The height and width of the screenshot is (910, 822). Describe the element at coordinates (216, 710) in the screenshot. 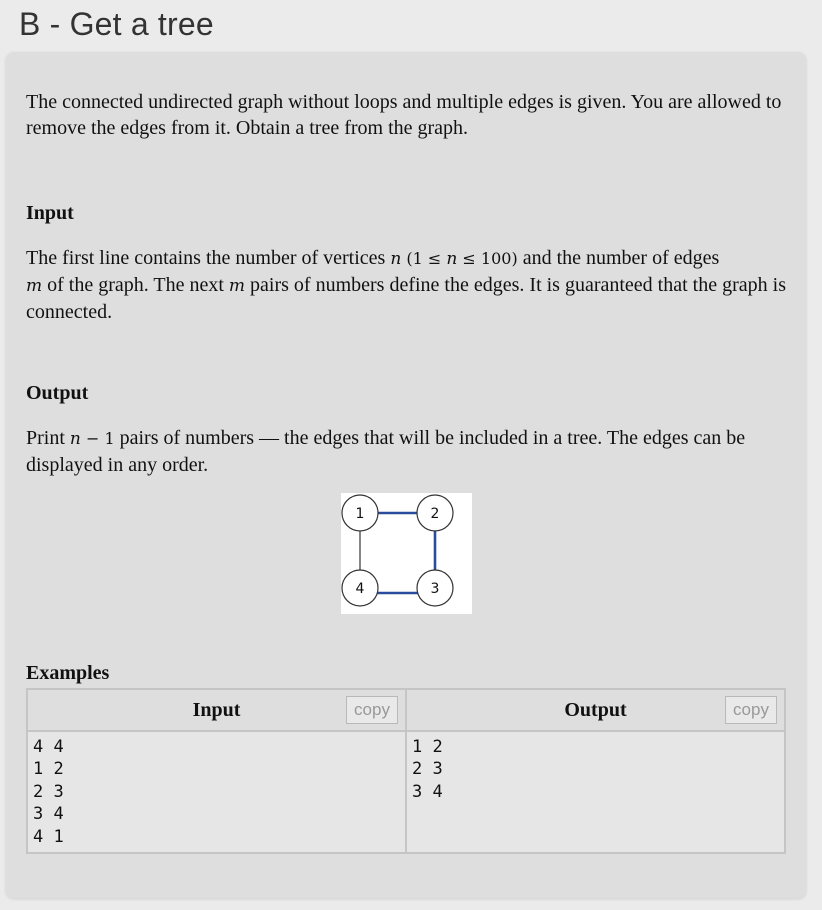

I see `examples-input-header: Input copy` at that location.